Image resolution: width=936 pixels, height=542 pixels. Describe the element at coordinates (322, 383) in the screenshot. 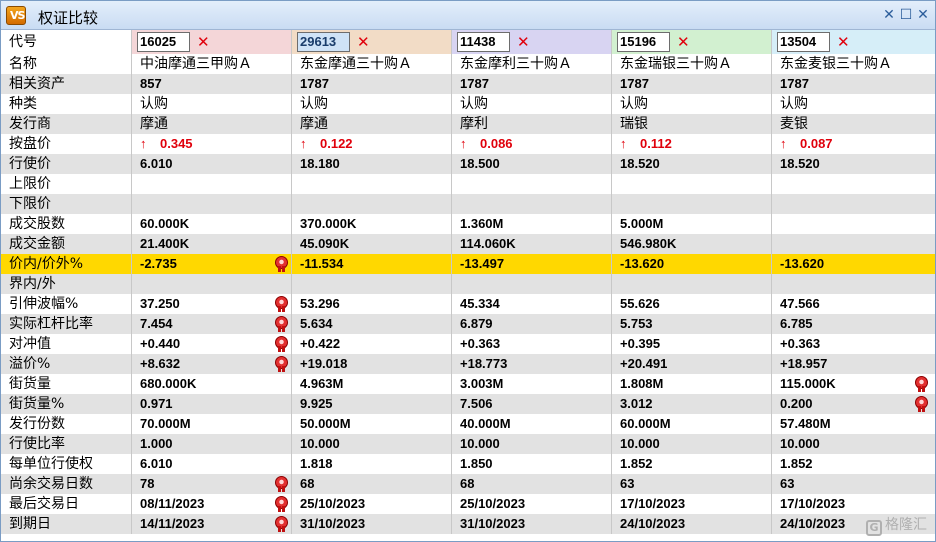

I see `value-cell: 4.963M` at that location.